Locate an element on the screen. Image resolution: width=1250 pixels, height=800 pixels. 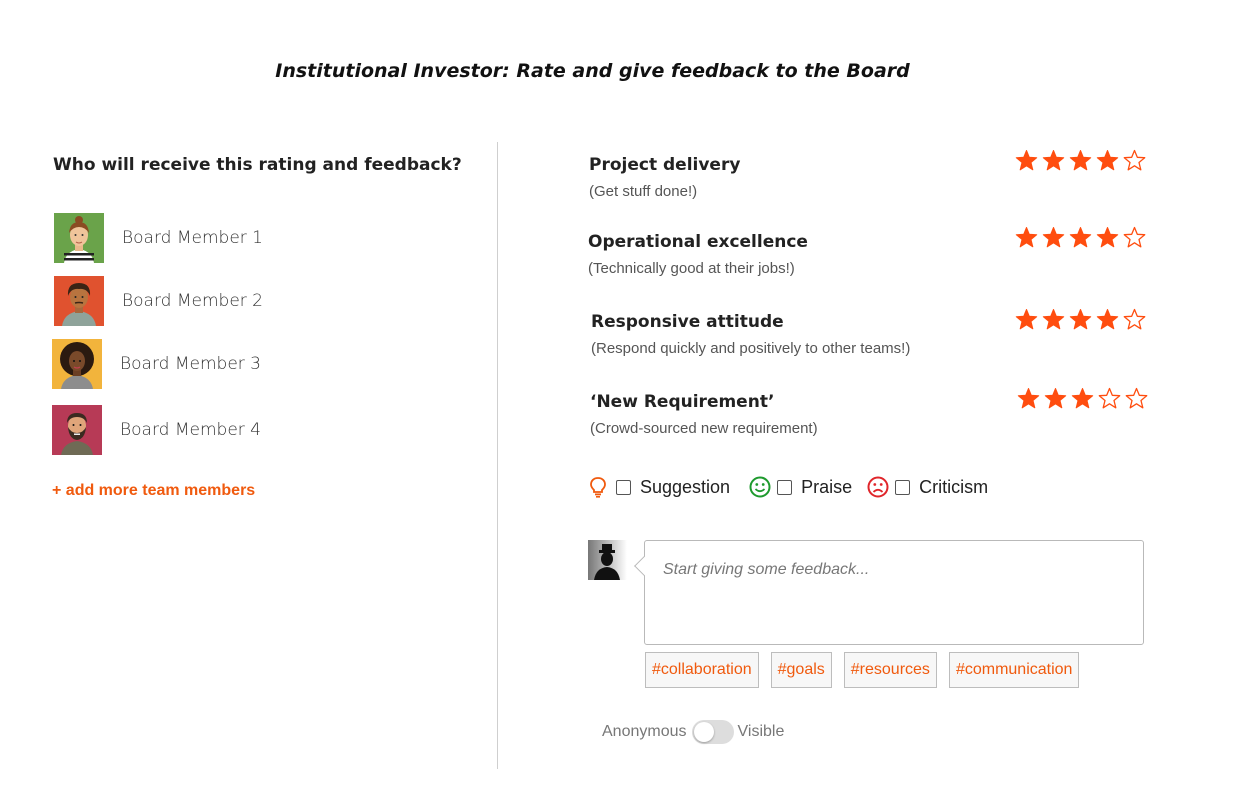
criterion-subtitle: (Crowd-sourced new requirement) is located at coordinates (704, 428).